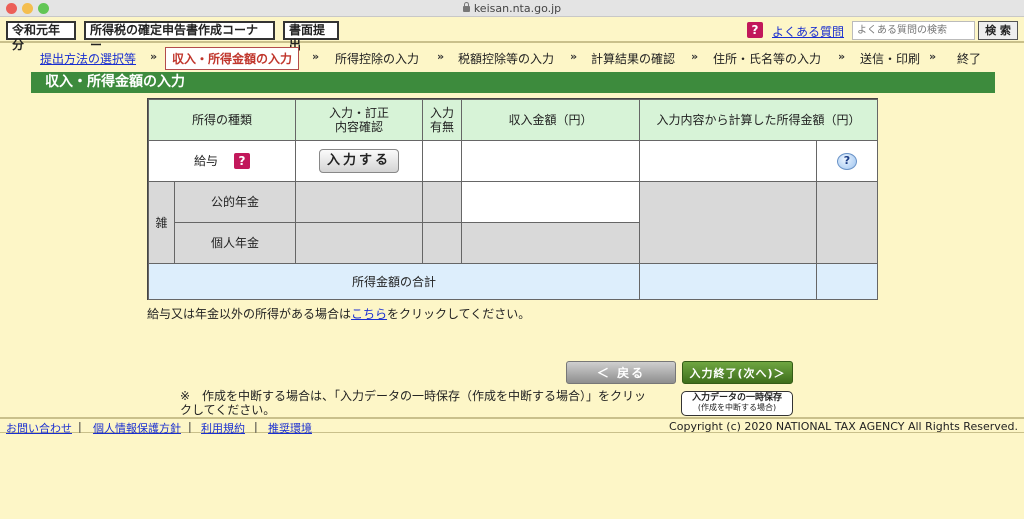 The width and height of the screenshot is (1024, 519). Describe the element at coordinates (235, 243) in the screenshot. I see `private-pension-label: 個人年金` at that location.